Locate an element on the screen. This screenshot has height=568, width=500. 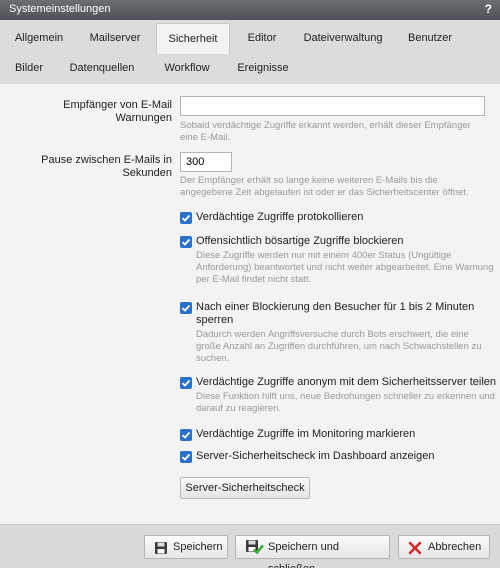
email-recipient-input is located at coordinates (332, 106).